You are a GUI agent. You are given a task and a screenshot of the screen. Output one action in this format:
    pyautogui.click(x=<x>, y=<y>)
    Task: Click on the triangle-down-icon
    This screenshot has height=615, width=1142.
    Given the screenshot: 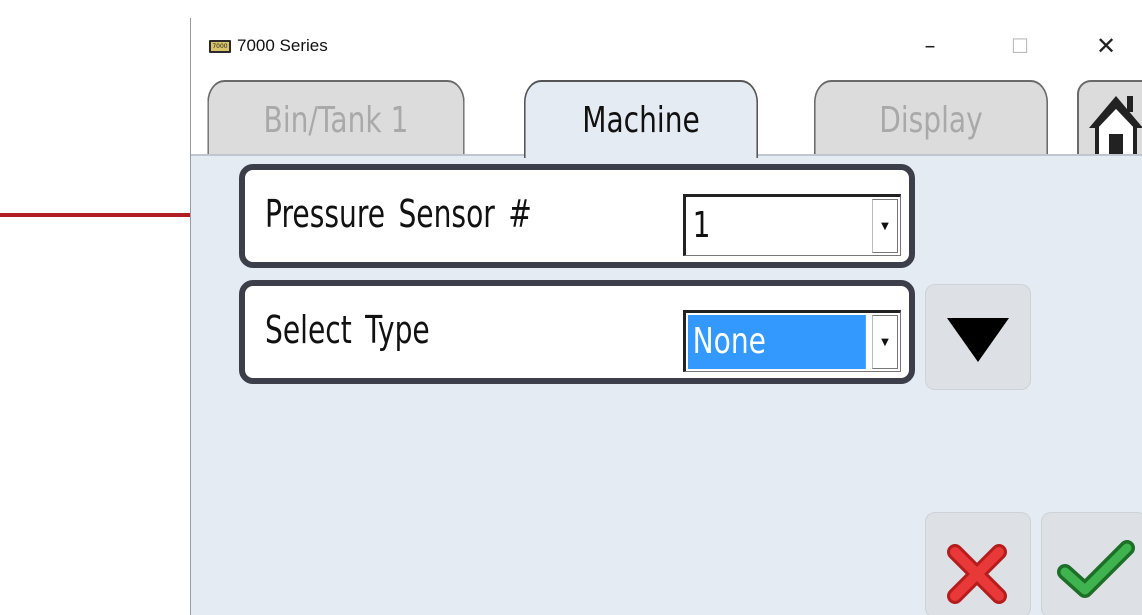 What is the action you would take?
    pyautogui.click(x=978, y=340)
    